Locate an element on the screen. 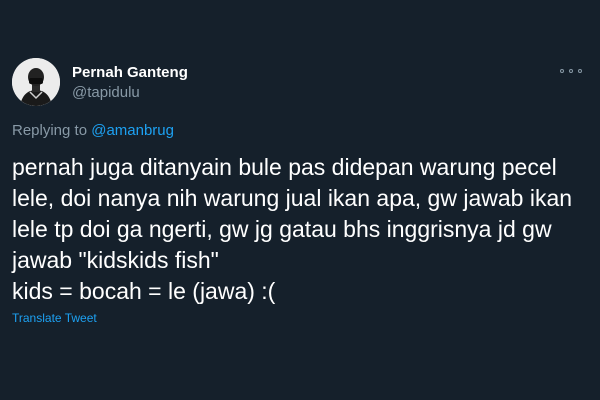 This screenshot has width=600, height=400. avatar is located at coordinates (36, 82).